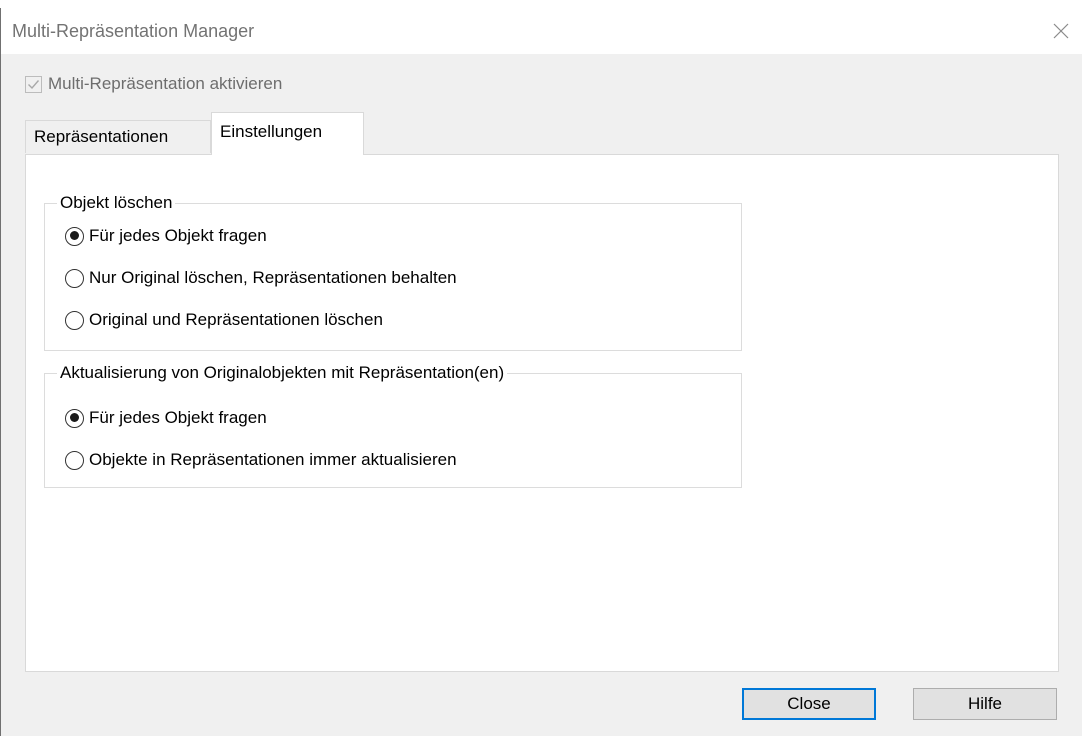 The image size is (1082, 736). Describe the element at coordinates (985, 704) in the screenshot. I see `help-button: Hilfe` at that location.